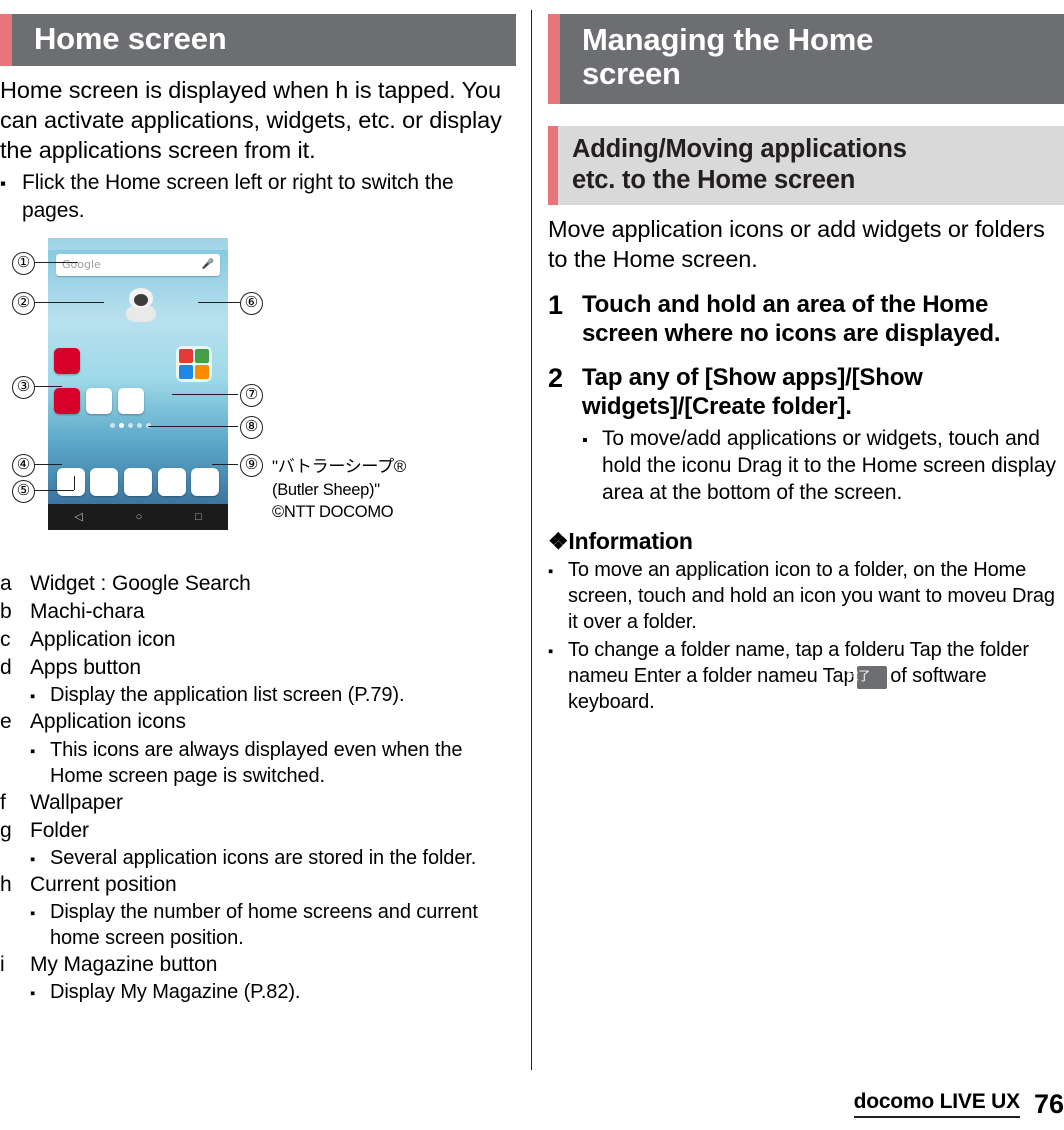 The image size is (1064, 1130). Describe the element at coordinates (6, 830) in the screenshot. I see `legend-key: g` at that location.